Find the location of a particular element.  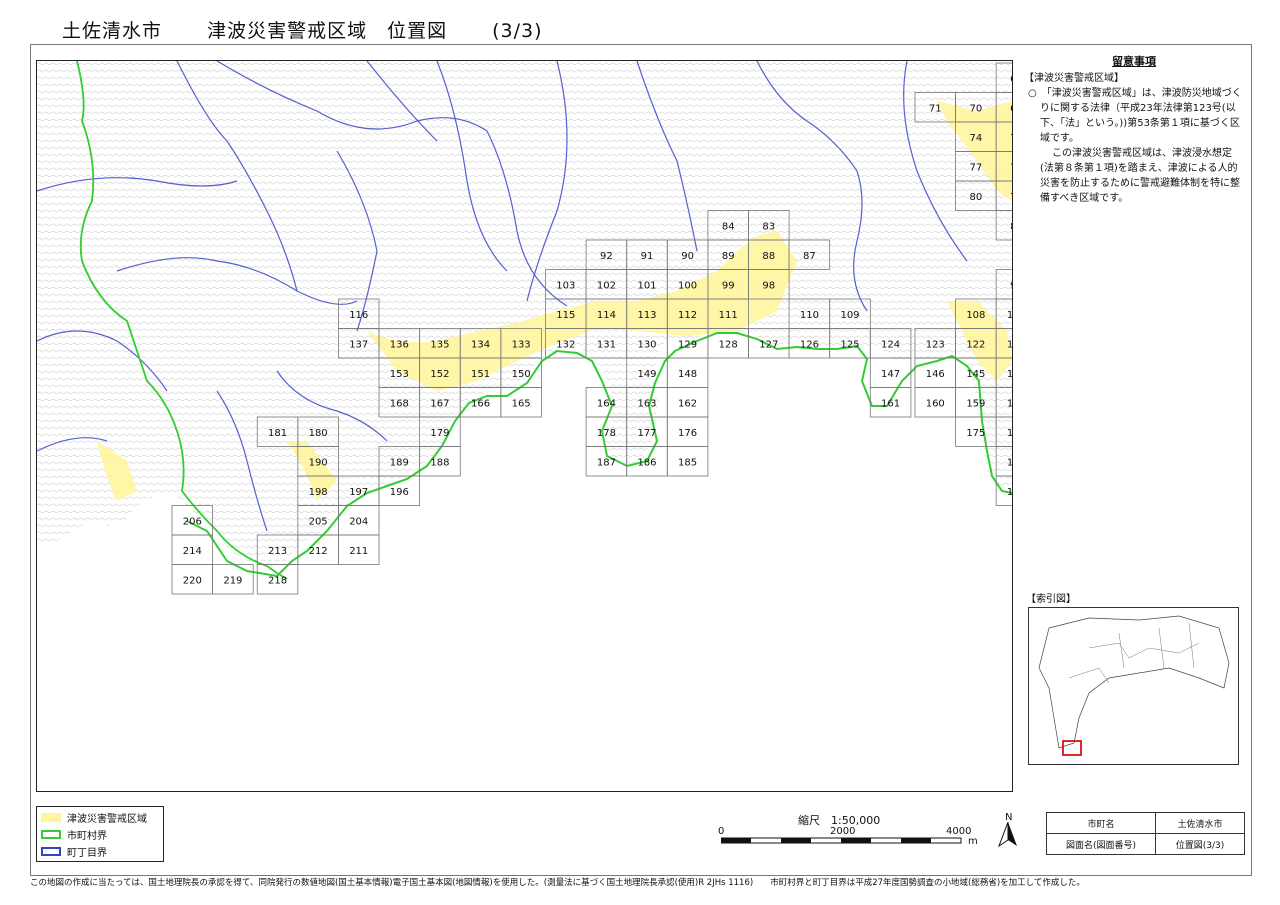

city-name: 土佐清水市 is located at coordinates (112, 31).